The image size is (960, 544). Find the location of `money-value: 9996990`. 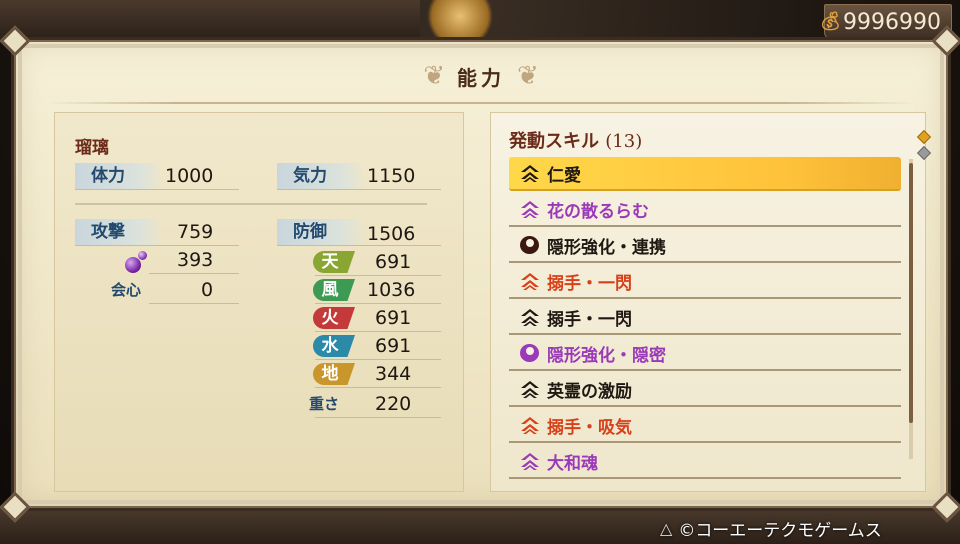

money-value: 9996990 is located at coordinates (892, 22).